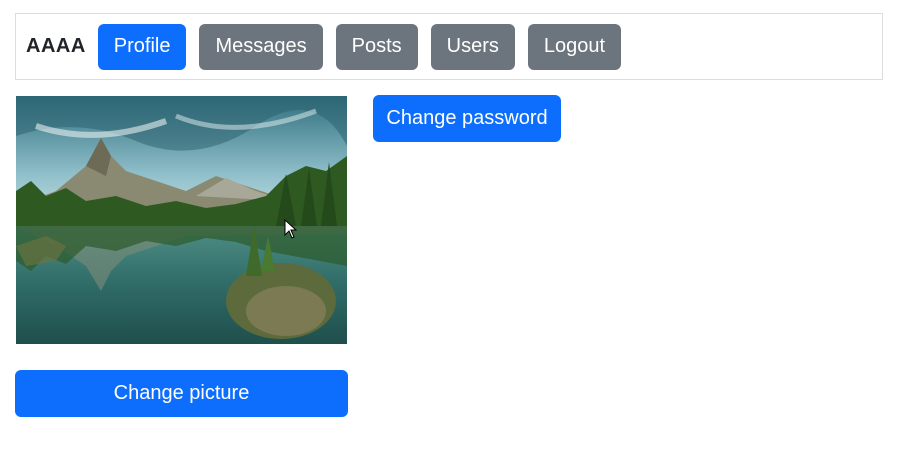  Describe the element at coordinates (56, 46) in the screenshot. I see `brand-name: AAAA` at that location.